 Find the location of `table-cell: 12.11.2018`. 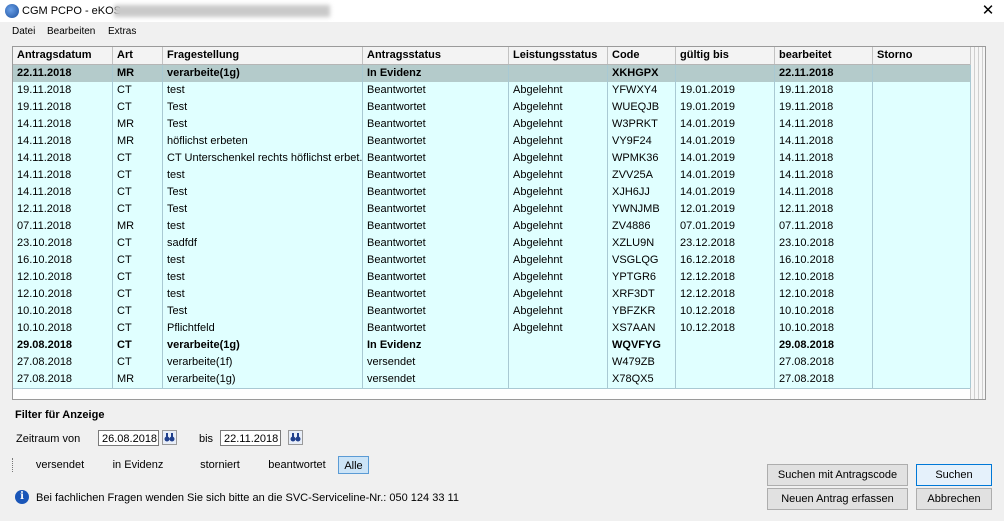

table-cell: 12.11.2018 is located at coordinates (63, 209).